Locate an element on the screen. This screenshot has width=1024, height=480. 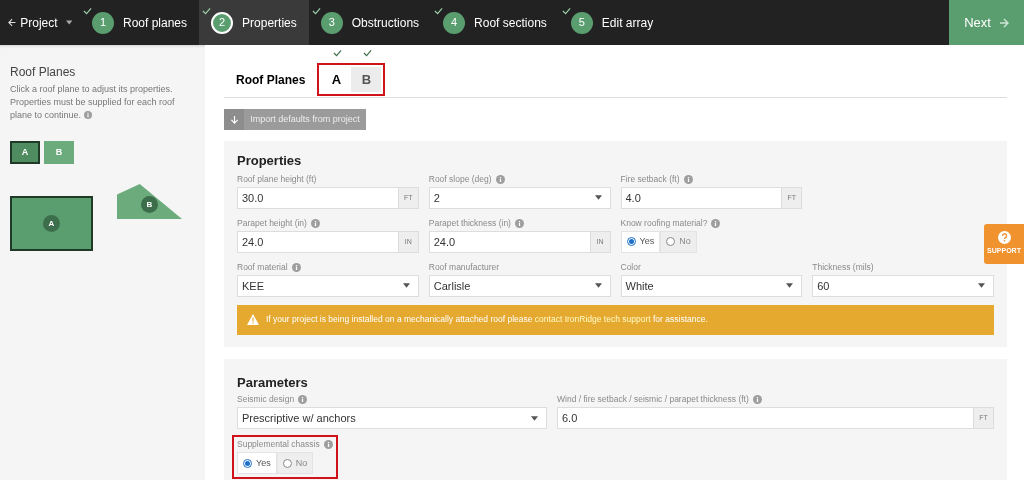
section-title: Roof Planes is located at coordinates (271, 81).